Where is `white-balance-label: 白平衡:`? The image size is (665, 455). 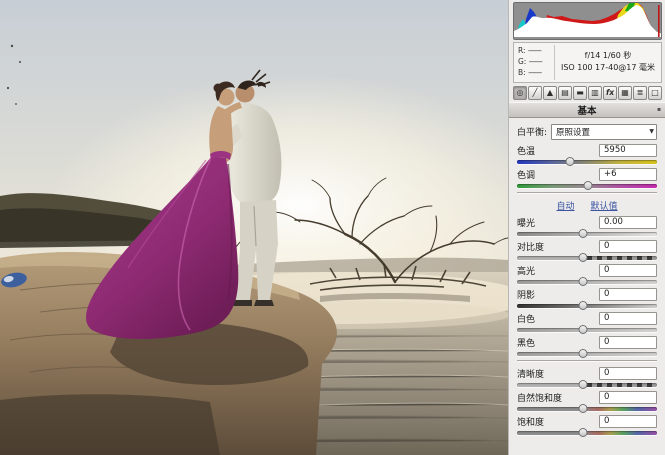
white-balance-label: 白平衡: is located at coordinates (532, 133).